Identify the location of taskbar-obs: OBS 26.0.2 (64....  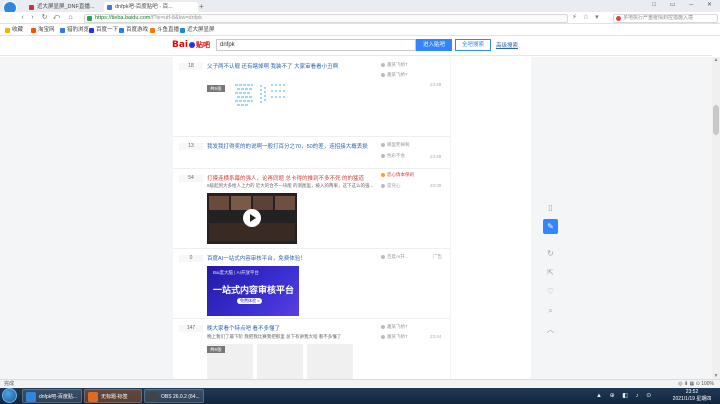
(174, 396).